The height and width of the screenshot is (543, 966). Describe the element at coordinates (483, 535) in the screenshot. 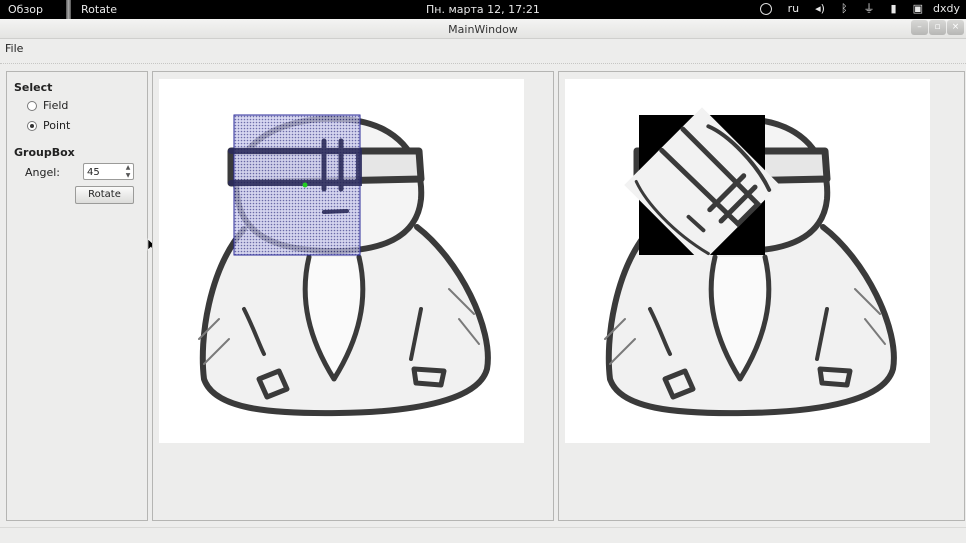

I see `status-bar` at that location.